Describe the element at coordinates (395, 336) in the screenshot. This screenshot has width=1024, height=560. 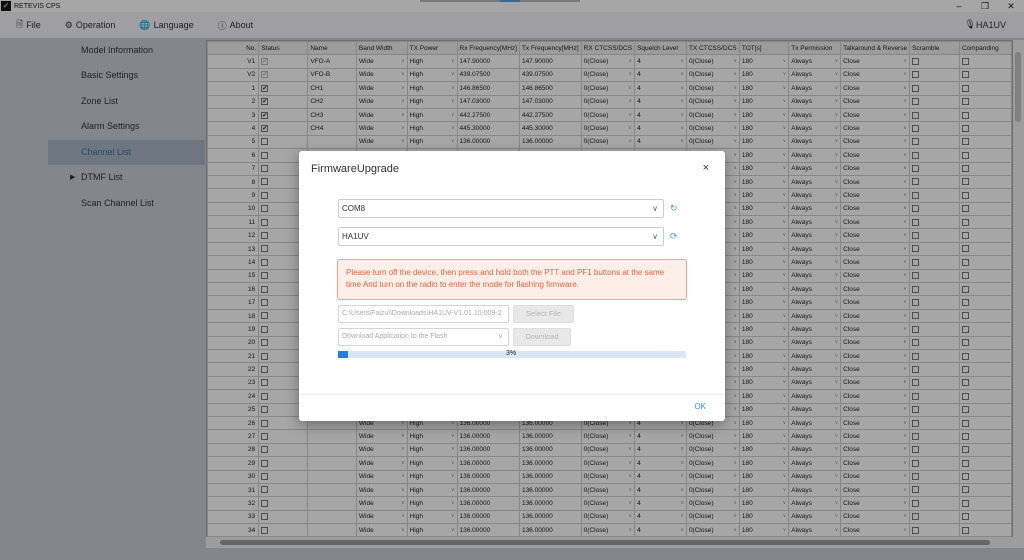
I see `download-mode-value: Download Application to the Flash` at that location.